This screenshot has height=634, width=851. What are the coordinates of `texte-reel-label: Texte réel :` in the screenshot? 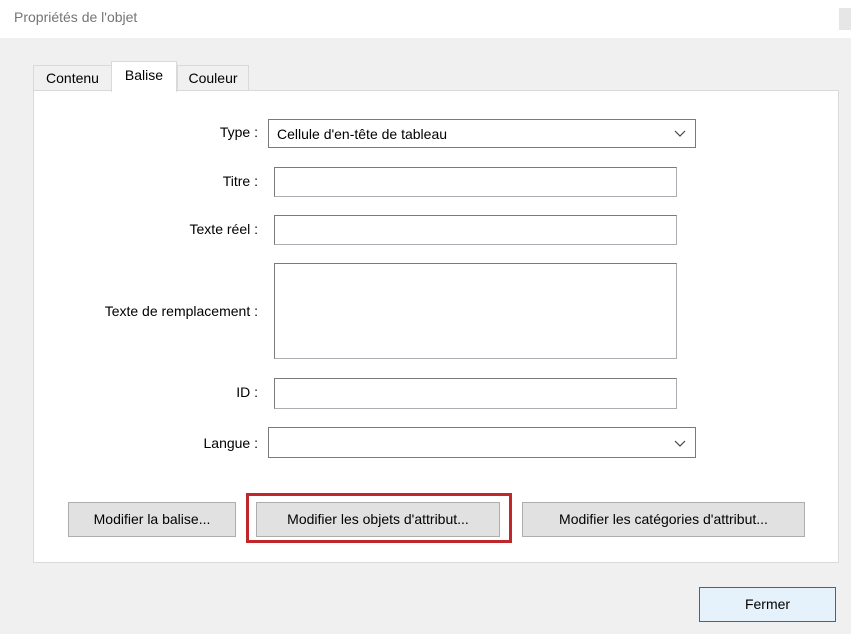 It's located at (223, 229).